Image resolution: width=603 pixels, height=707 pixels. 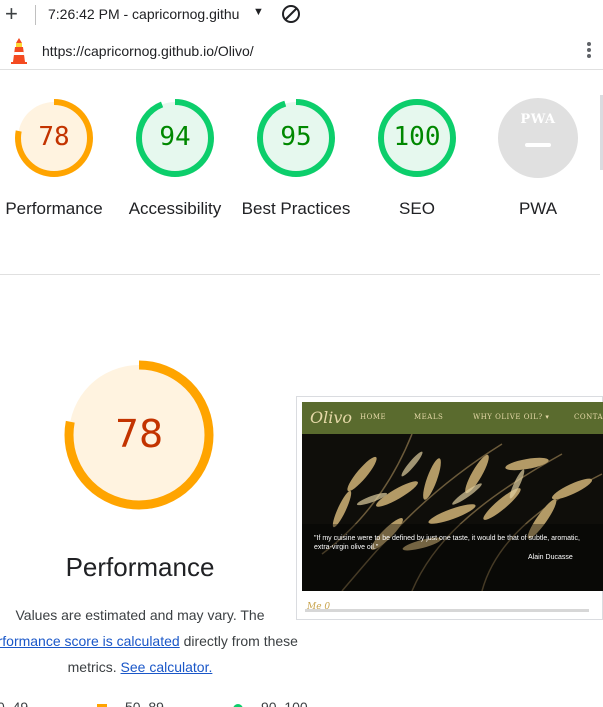 What do you see at coordinates (538, 208) in the screenshot?
I see `category-label-pwa: PWA` at bounding box center [538, 208].